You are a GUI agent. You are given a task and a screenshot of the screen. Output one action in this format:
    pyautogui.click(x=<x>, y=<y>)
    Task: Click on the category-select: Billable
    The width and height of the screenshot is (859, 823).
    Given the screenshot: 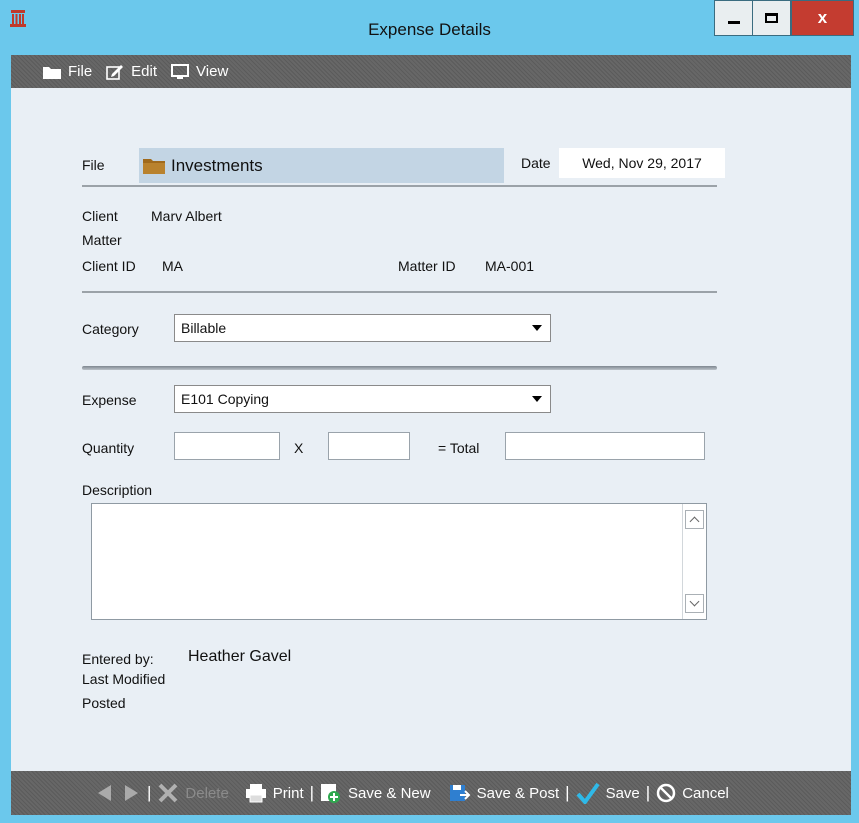 What is the action you would take?
    pyautogui.click(x=362, y=328)
    